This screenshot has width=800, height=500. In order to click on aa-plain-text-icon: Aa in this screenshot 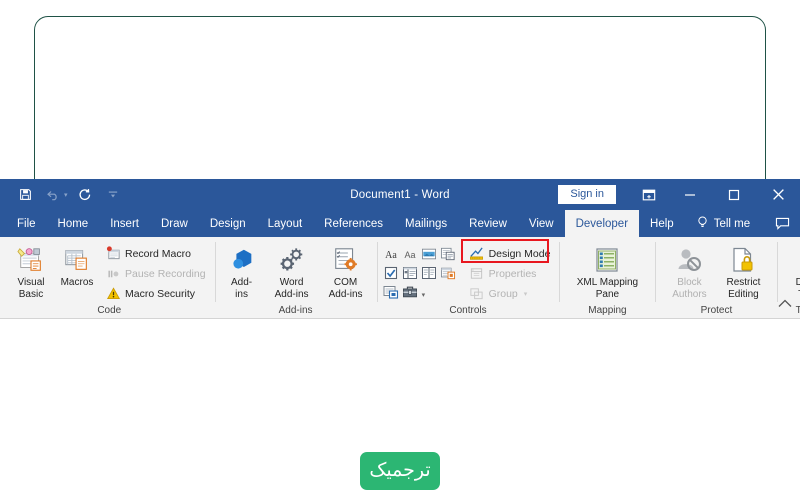, I will do `click(410, 254)`.